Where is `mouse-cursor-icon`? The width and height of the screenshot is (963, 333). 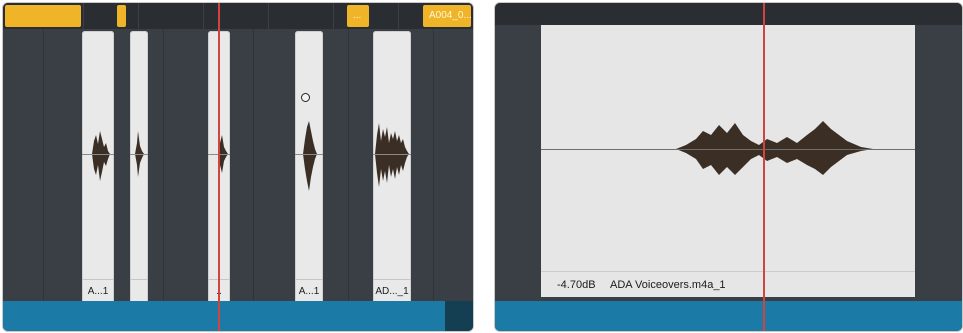 mouse-cursor-icon is located at coordinates (305, 97).